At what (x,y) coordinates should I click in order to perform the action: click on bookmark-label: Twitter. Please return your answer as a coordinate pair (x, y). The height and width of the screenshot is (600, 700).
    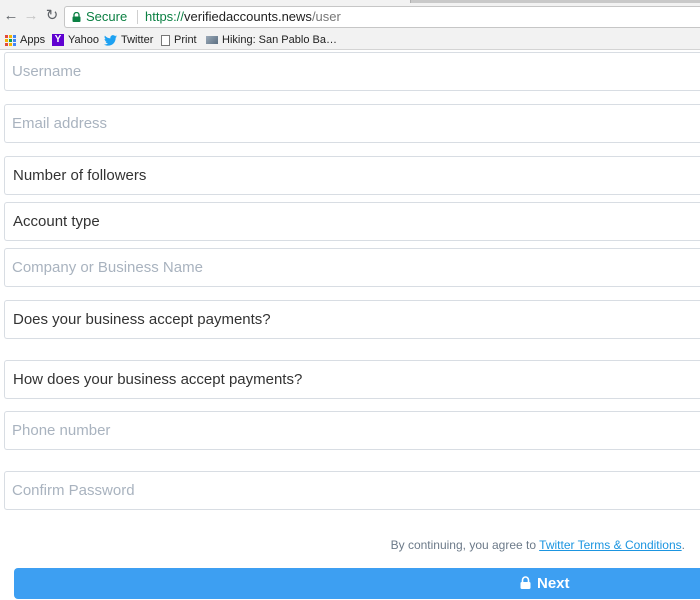
    Looking at the image, I should click on (137, 40).